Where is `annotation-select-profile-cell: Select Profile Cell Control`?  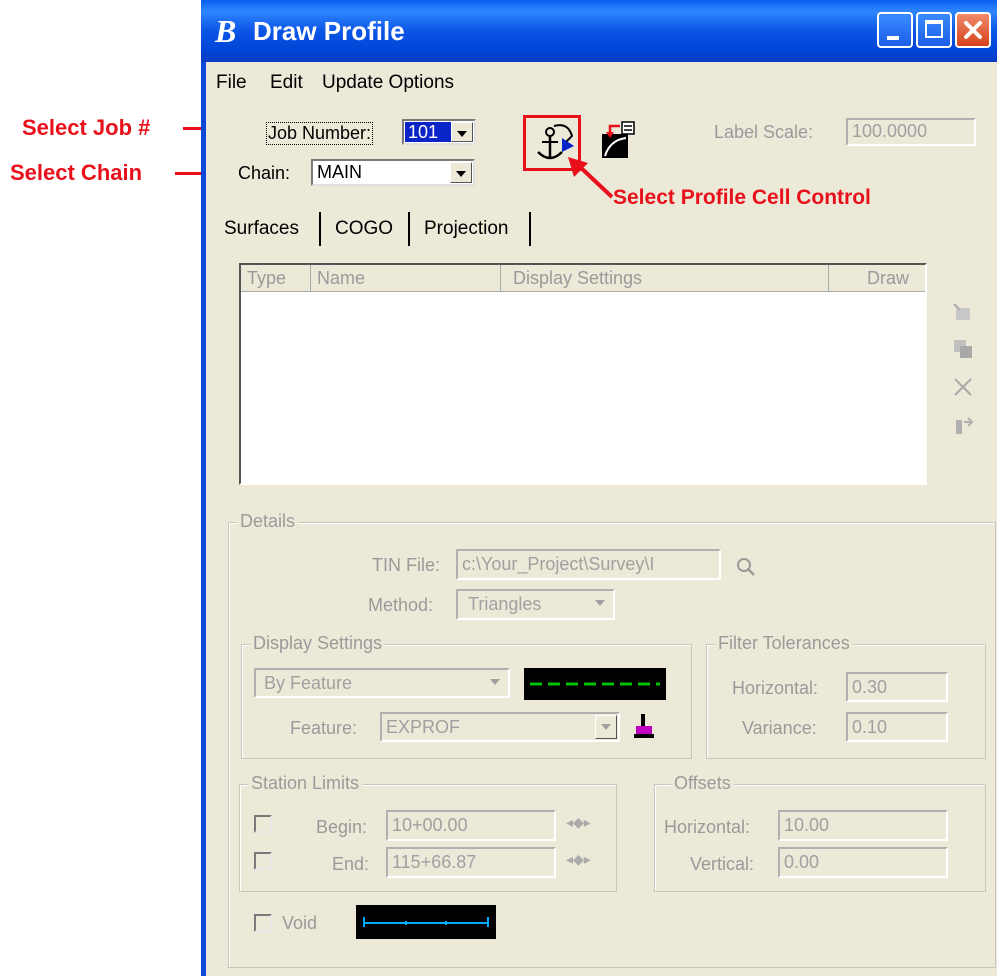 annotation-select-profile-cell: Select Profile Cell Control is located at coordinates (742, 197).